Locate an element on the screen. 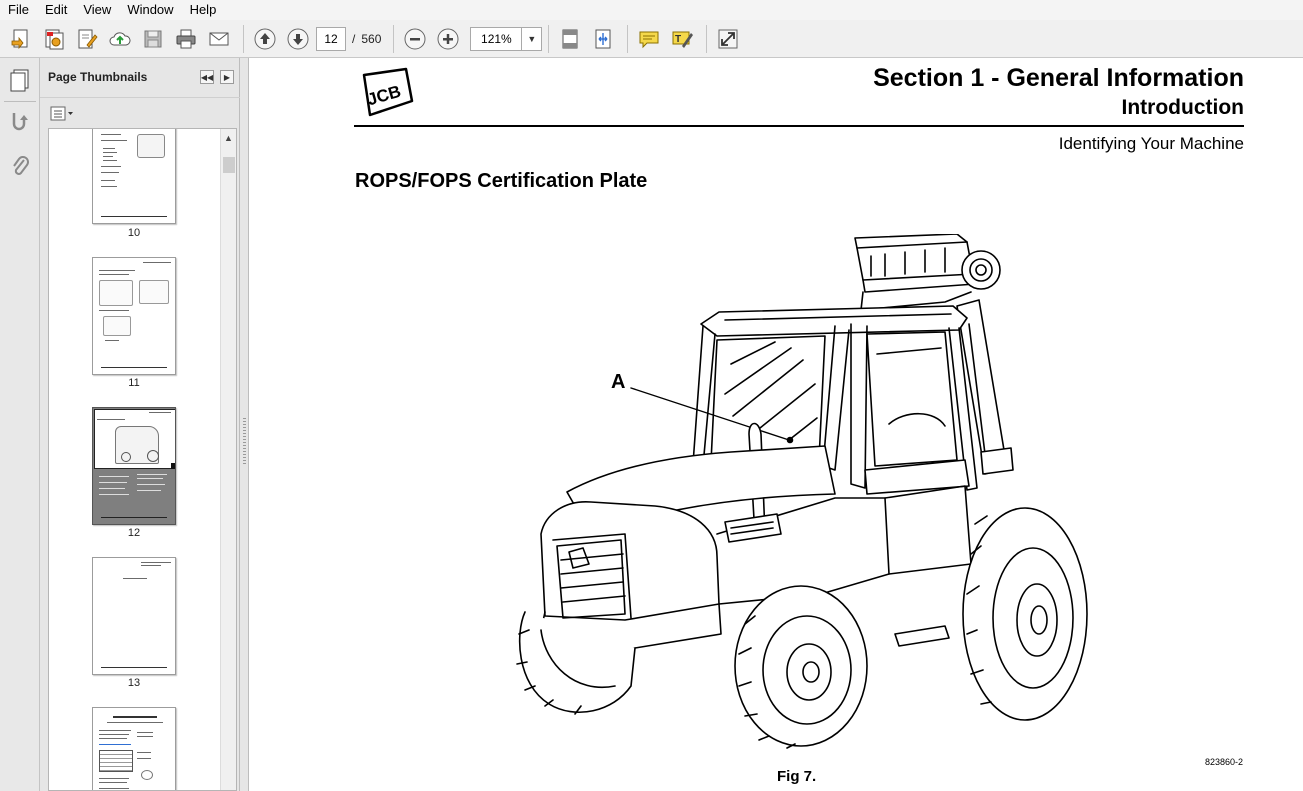  jcb-logo: JCB is located at coordinates (384, 94).